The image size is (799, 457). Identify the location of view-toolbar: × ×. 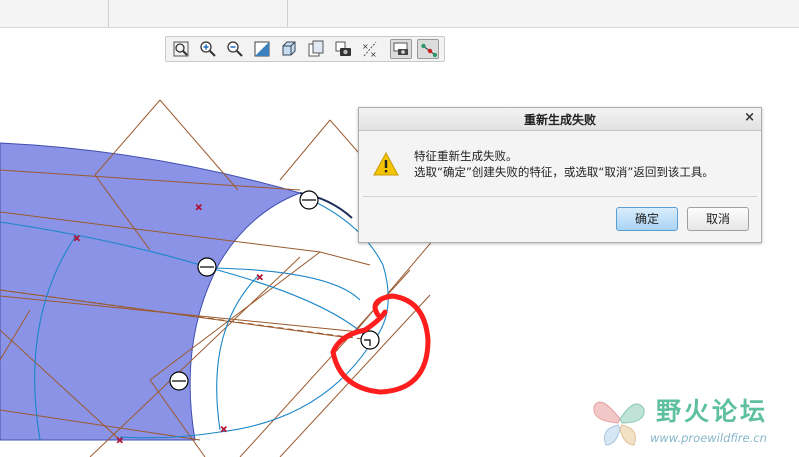
(305, 49).